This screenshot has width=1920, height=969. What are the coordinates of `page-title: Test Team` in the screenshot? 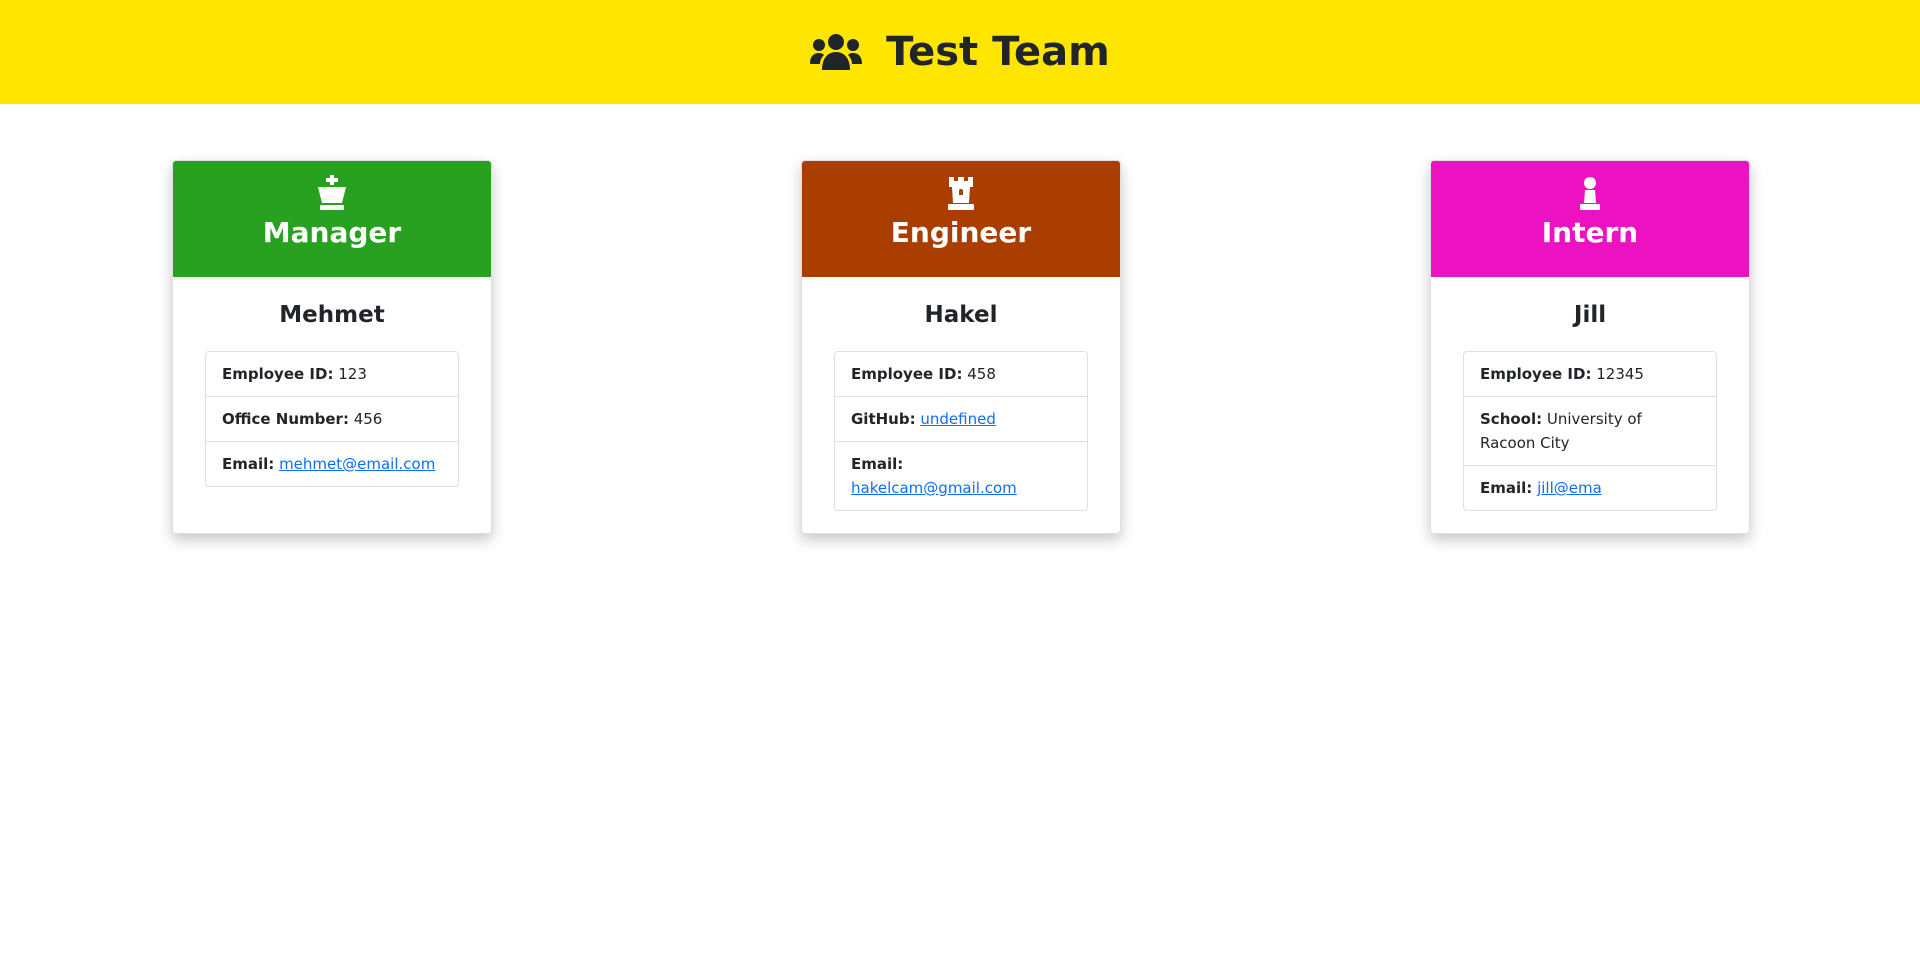 It's located at (998, 52).